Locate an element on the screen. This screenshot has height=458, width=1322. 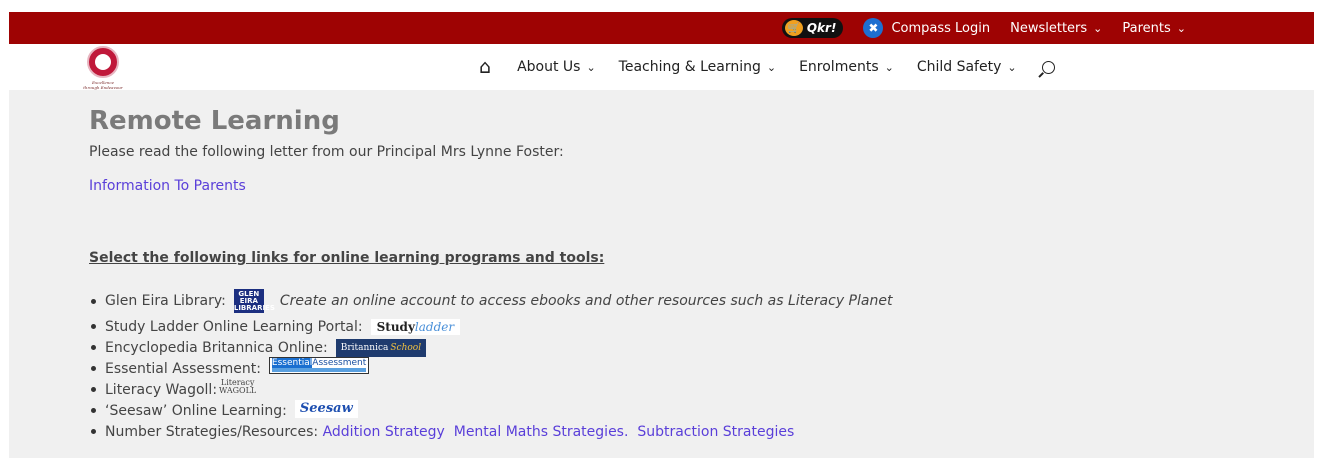
information-to-parents-link: Information To Parents is located at coordinates (167, 186).